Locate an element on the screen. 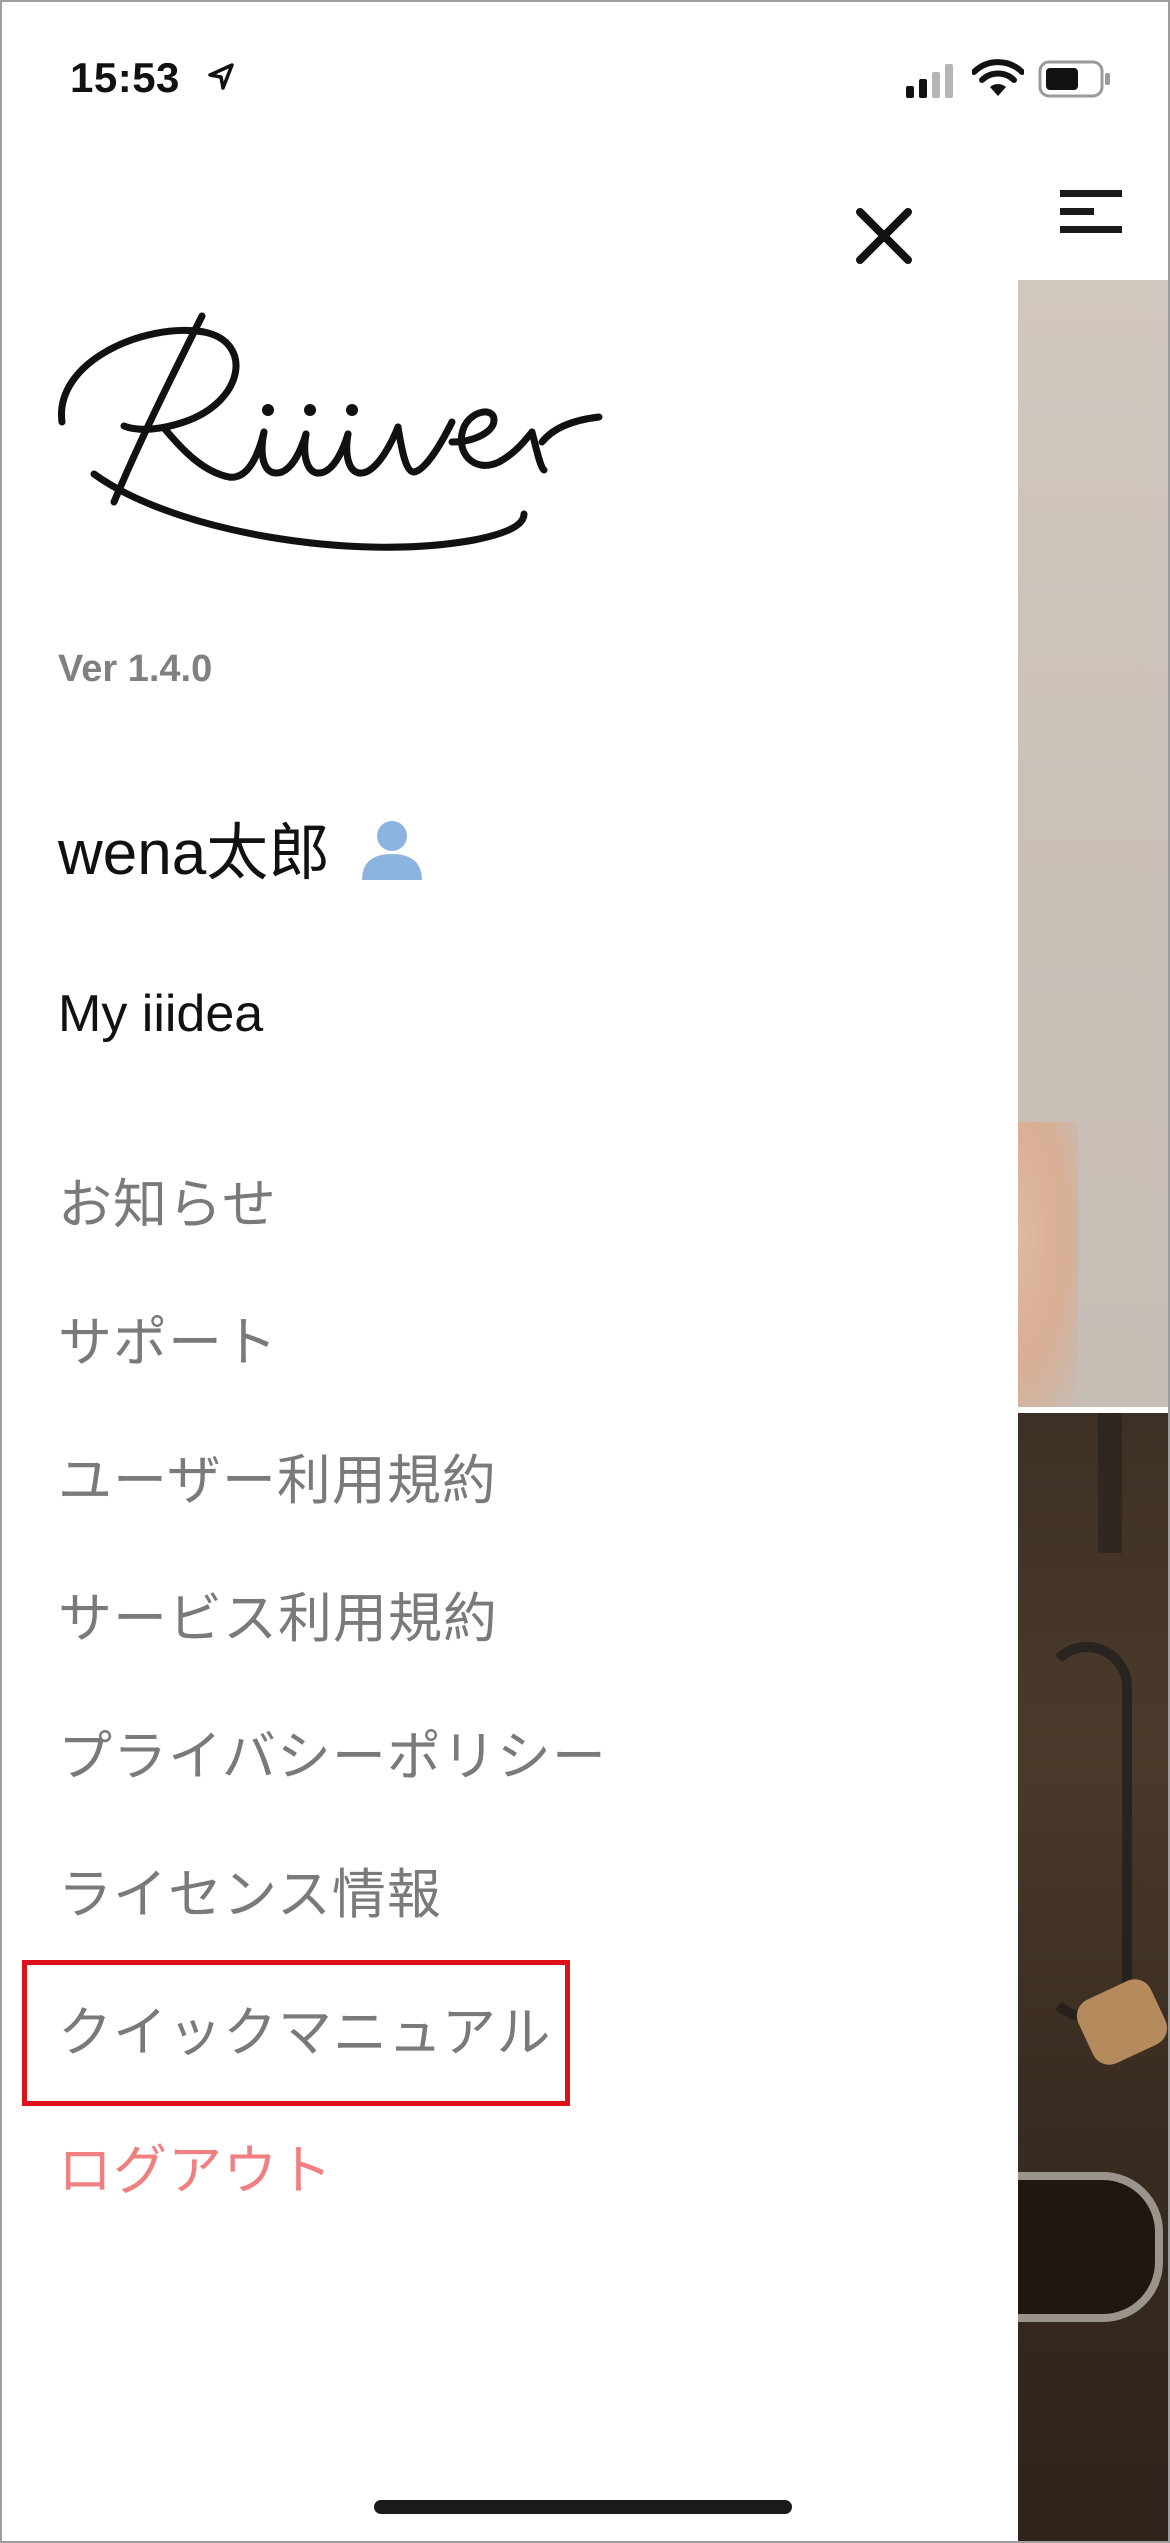 The image size is (1170, 2543). cellular-signal-icon is located at coordinates (929, 81).